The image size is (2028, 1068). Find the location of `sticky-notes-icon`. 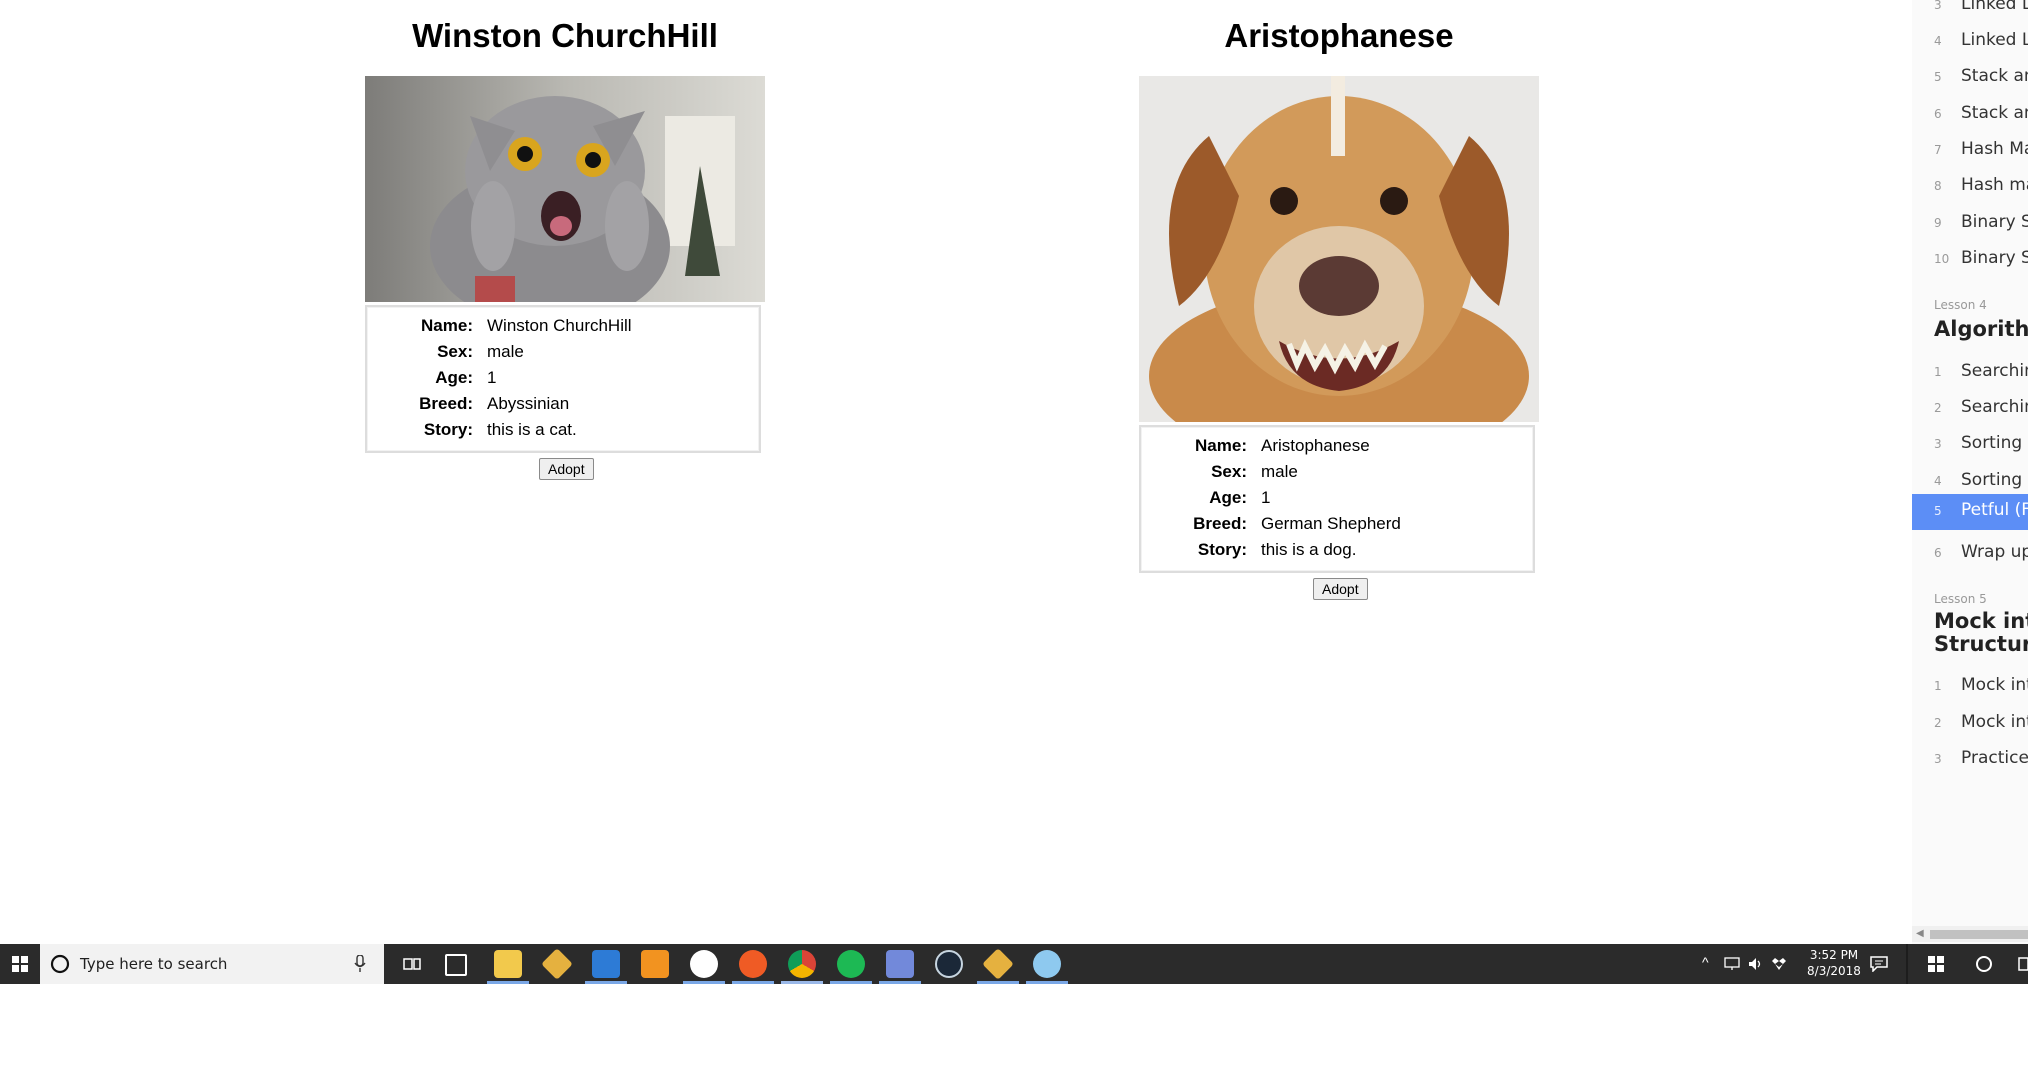

sticky-notes-icon is located at coordinates (456, 965).